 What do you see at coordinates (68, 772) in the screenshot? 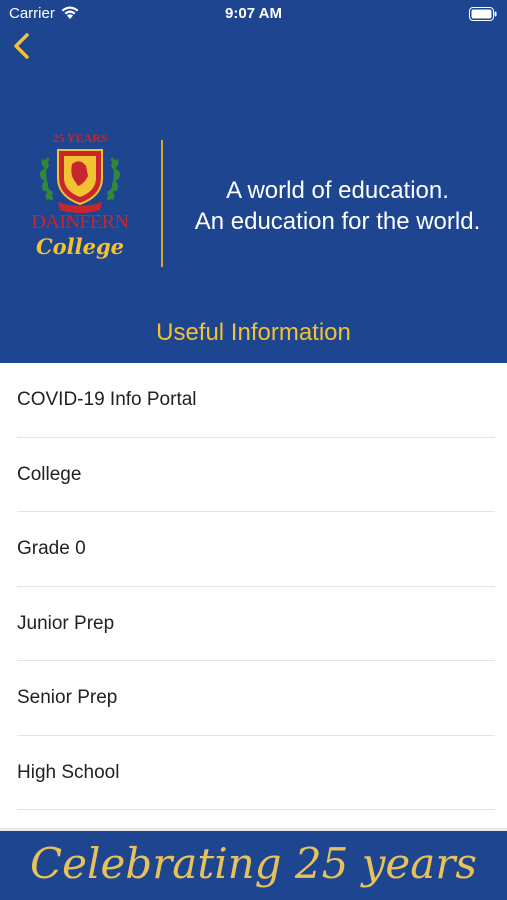
I see `list-item-label: High School` at bounding box center [68, 772].